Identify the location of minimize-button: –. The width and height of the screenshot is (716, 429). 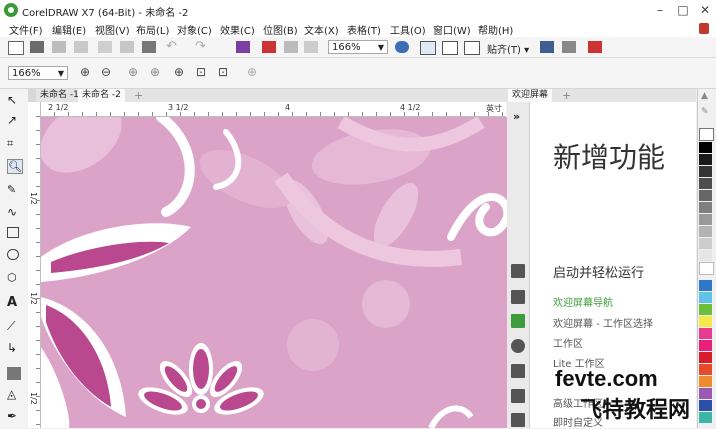
(660, 10).